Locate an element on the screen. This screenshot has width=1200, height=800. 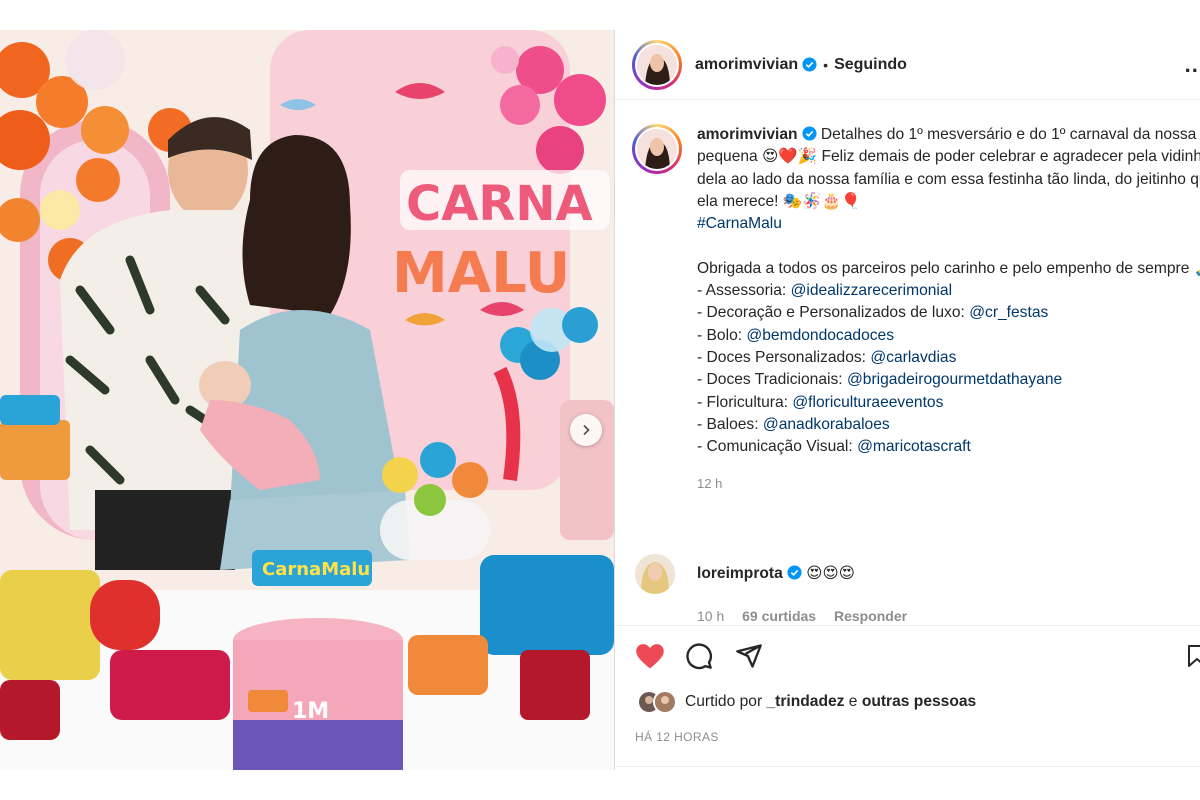
heart-icon is located at coordinates (650, 656).